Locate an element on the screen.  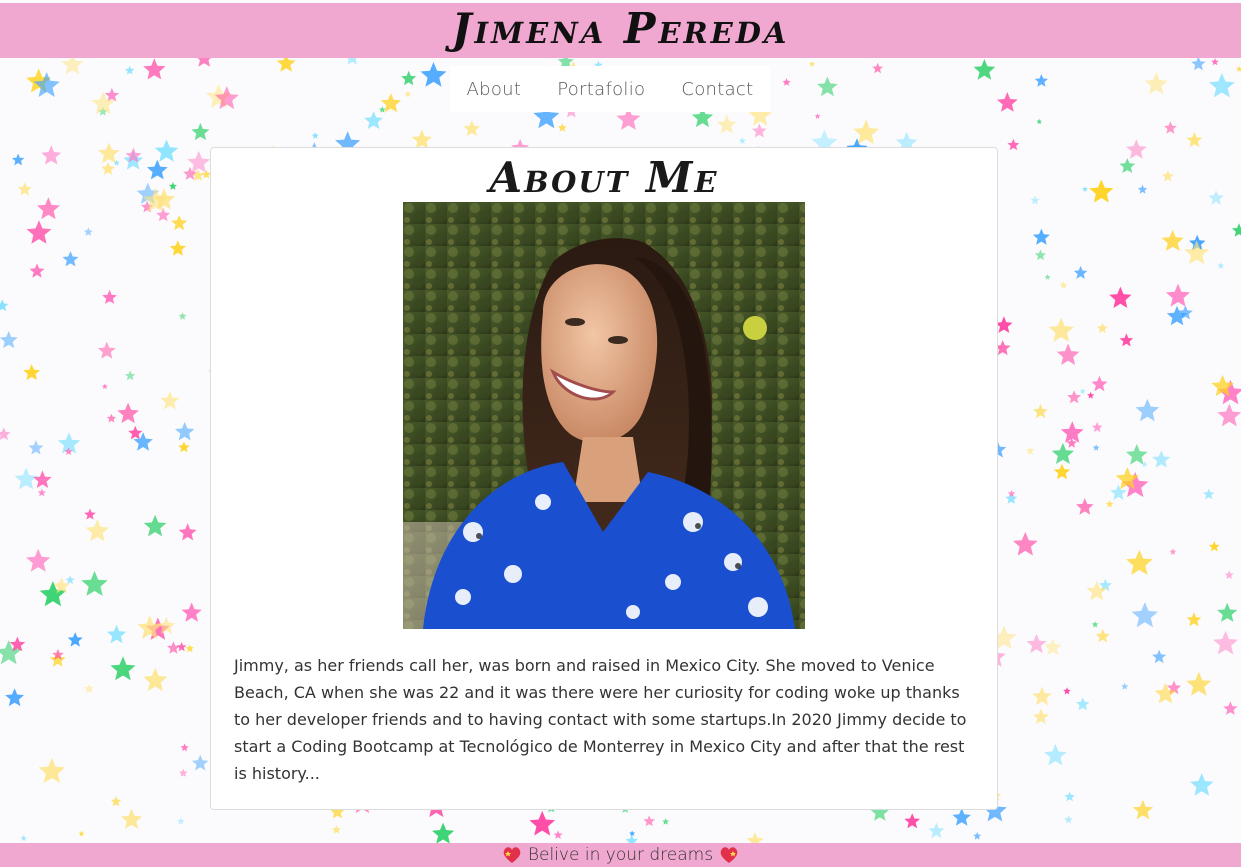
sparkling-heart-icon is located at coordinates (512, 855).